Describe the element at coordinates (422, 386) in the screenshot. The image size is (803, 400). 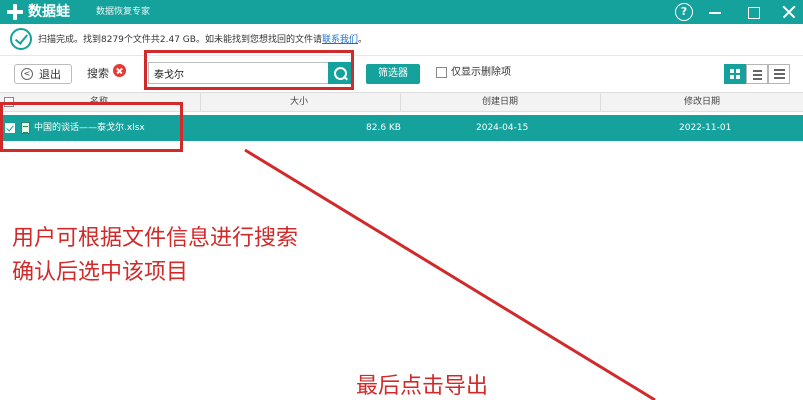
I see `annotation-export-note: 最后点击导出` at that location.